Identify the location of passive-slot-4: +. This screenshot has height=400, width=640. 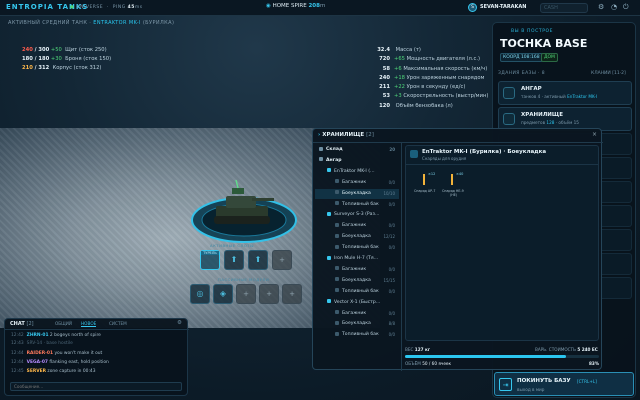
(269, 294).